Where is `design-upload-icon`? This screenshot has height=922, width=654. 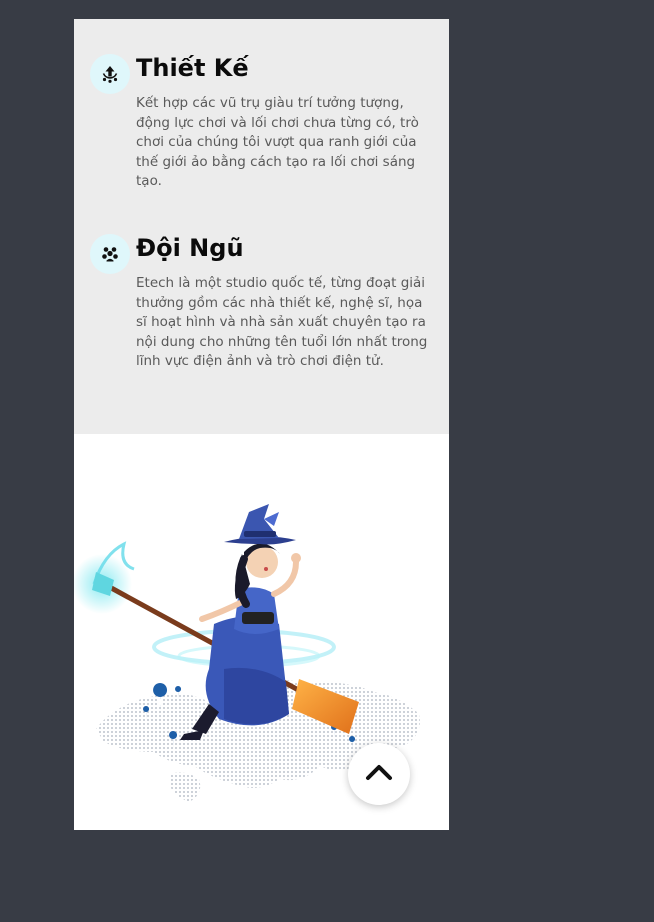 design-upload-icon is located at coordinates (110, 74).